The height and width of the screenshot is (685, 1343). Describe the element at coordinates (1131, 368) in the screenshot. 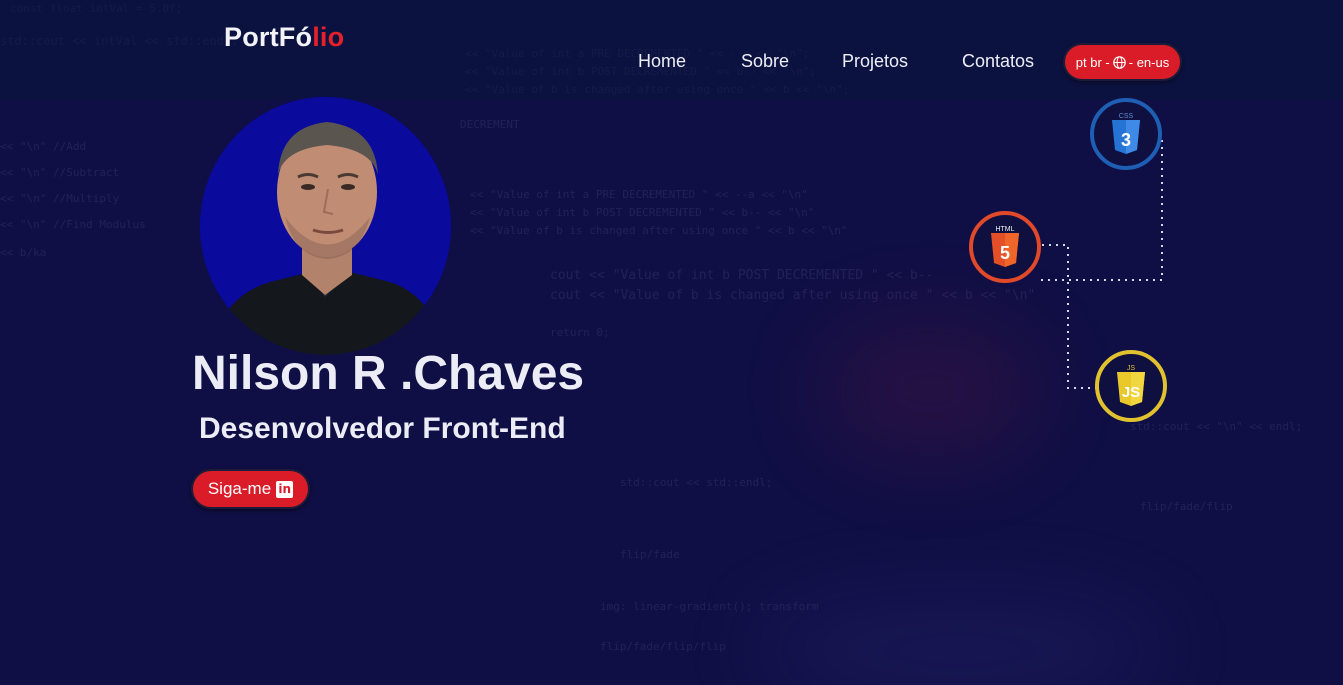

I see `svg-text: JS` at that location.